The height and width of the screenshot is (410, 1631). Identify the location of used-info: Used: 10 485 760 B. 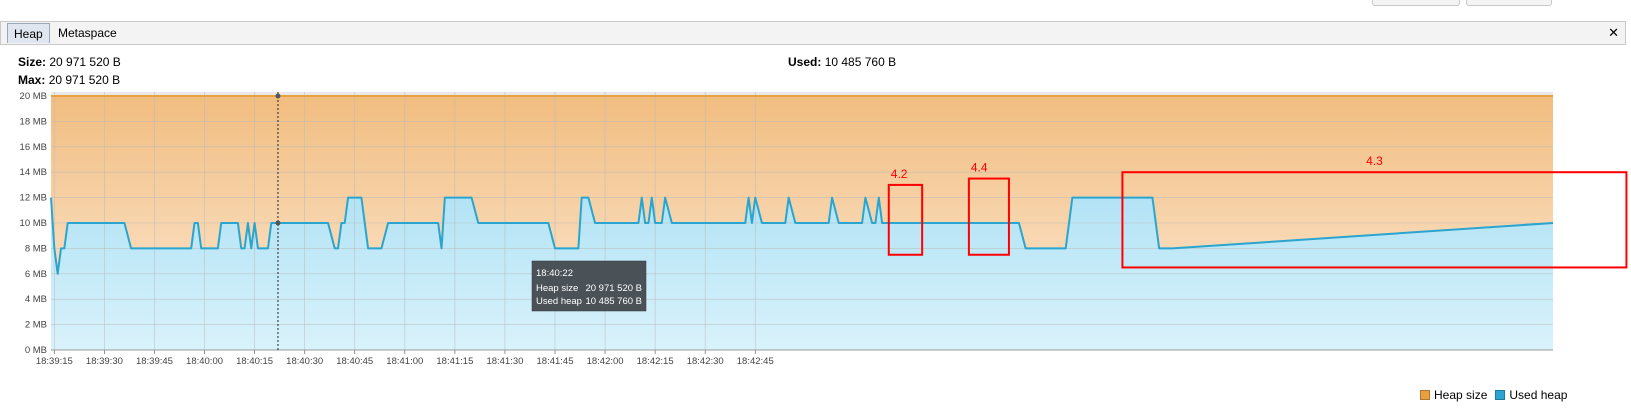
(842, 62).